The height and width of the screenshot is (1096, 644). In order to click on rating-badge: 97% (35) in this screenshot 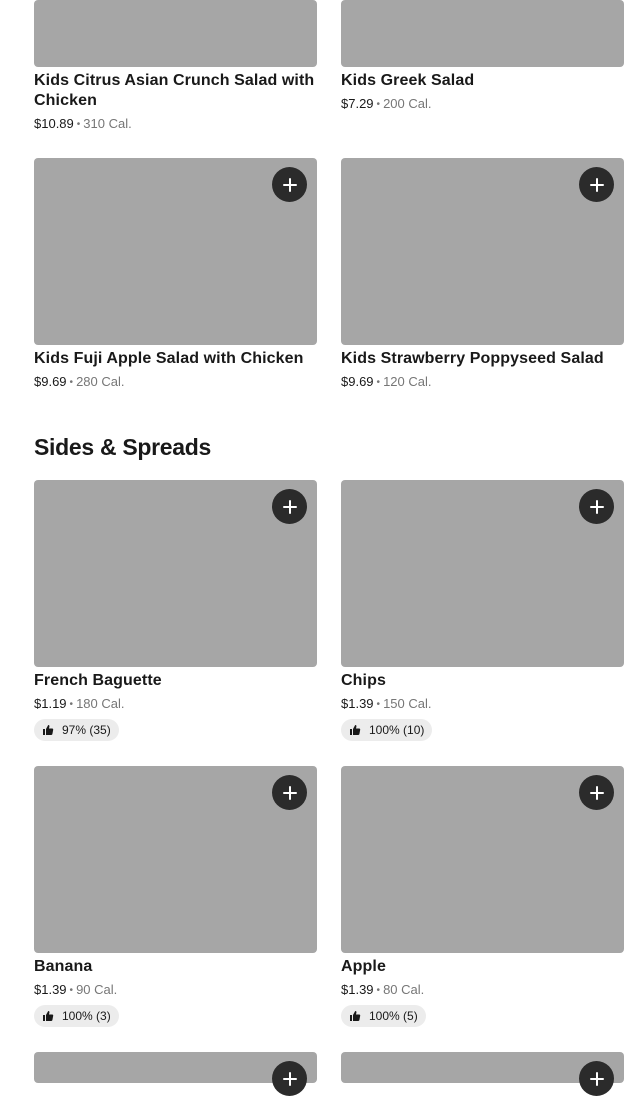, I will do `click(76, 730)`.